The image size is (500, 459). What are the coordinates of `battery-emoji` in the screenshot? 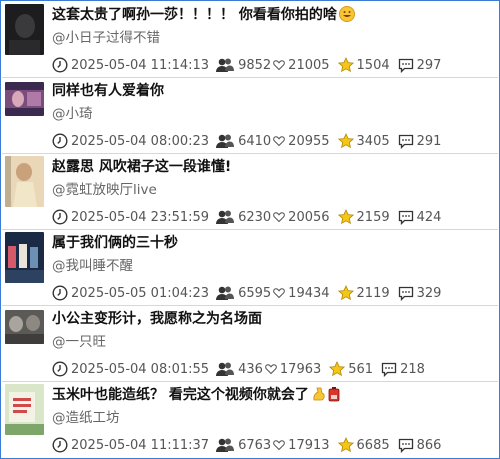 It's located at (334, 397).